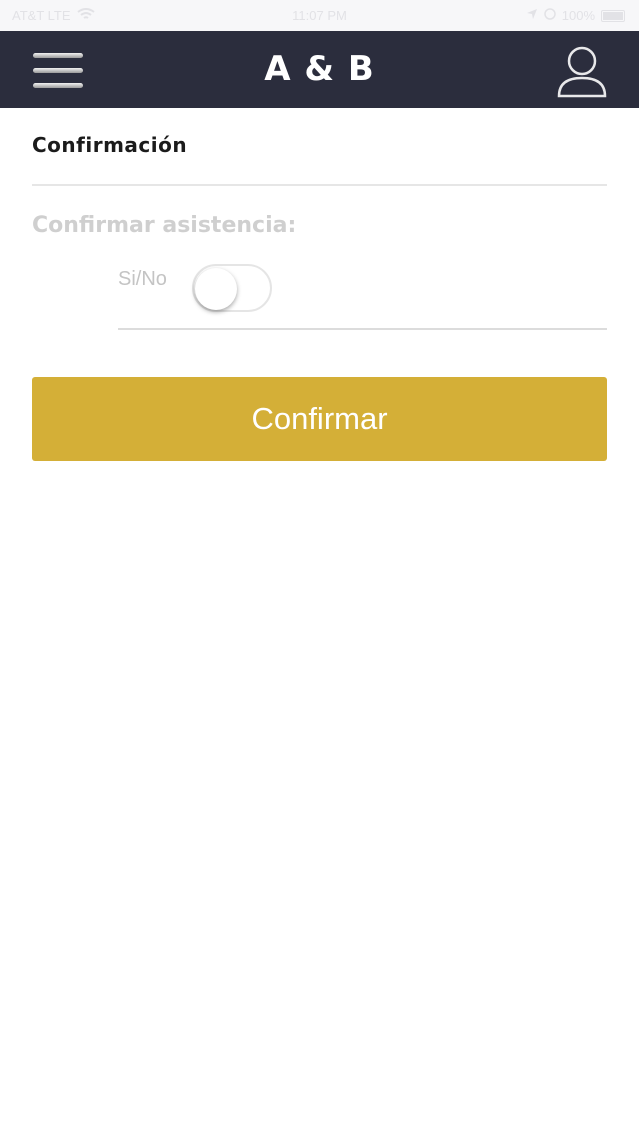 Image resolution: width=639 pixels, height=1136 pixels. I want to click on toggle-knob, so click(216, 289).